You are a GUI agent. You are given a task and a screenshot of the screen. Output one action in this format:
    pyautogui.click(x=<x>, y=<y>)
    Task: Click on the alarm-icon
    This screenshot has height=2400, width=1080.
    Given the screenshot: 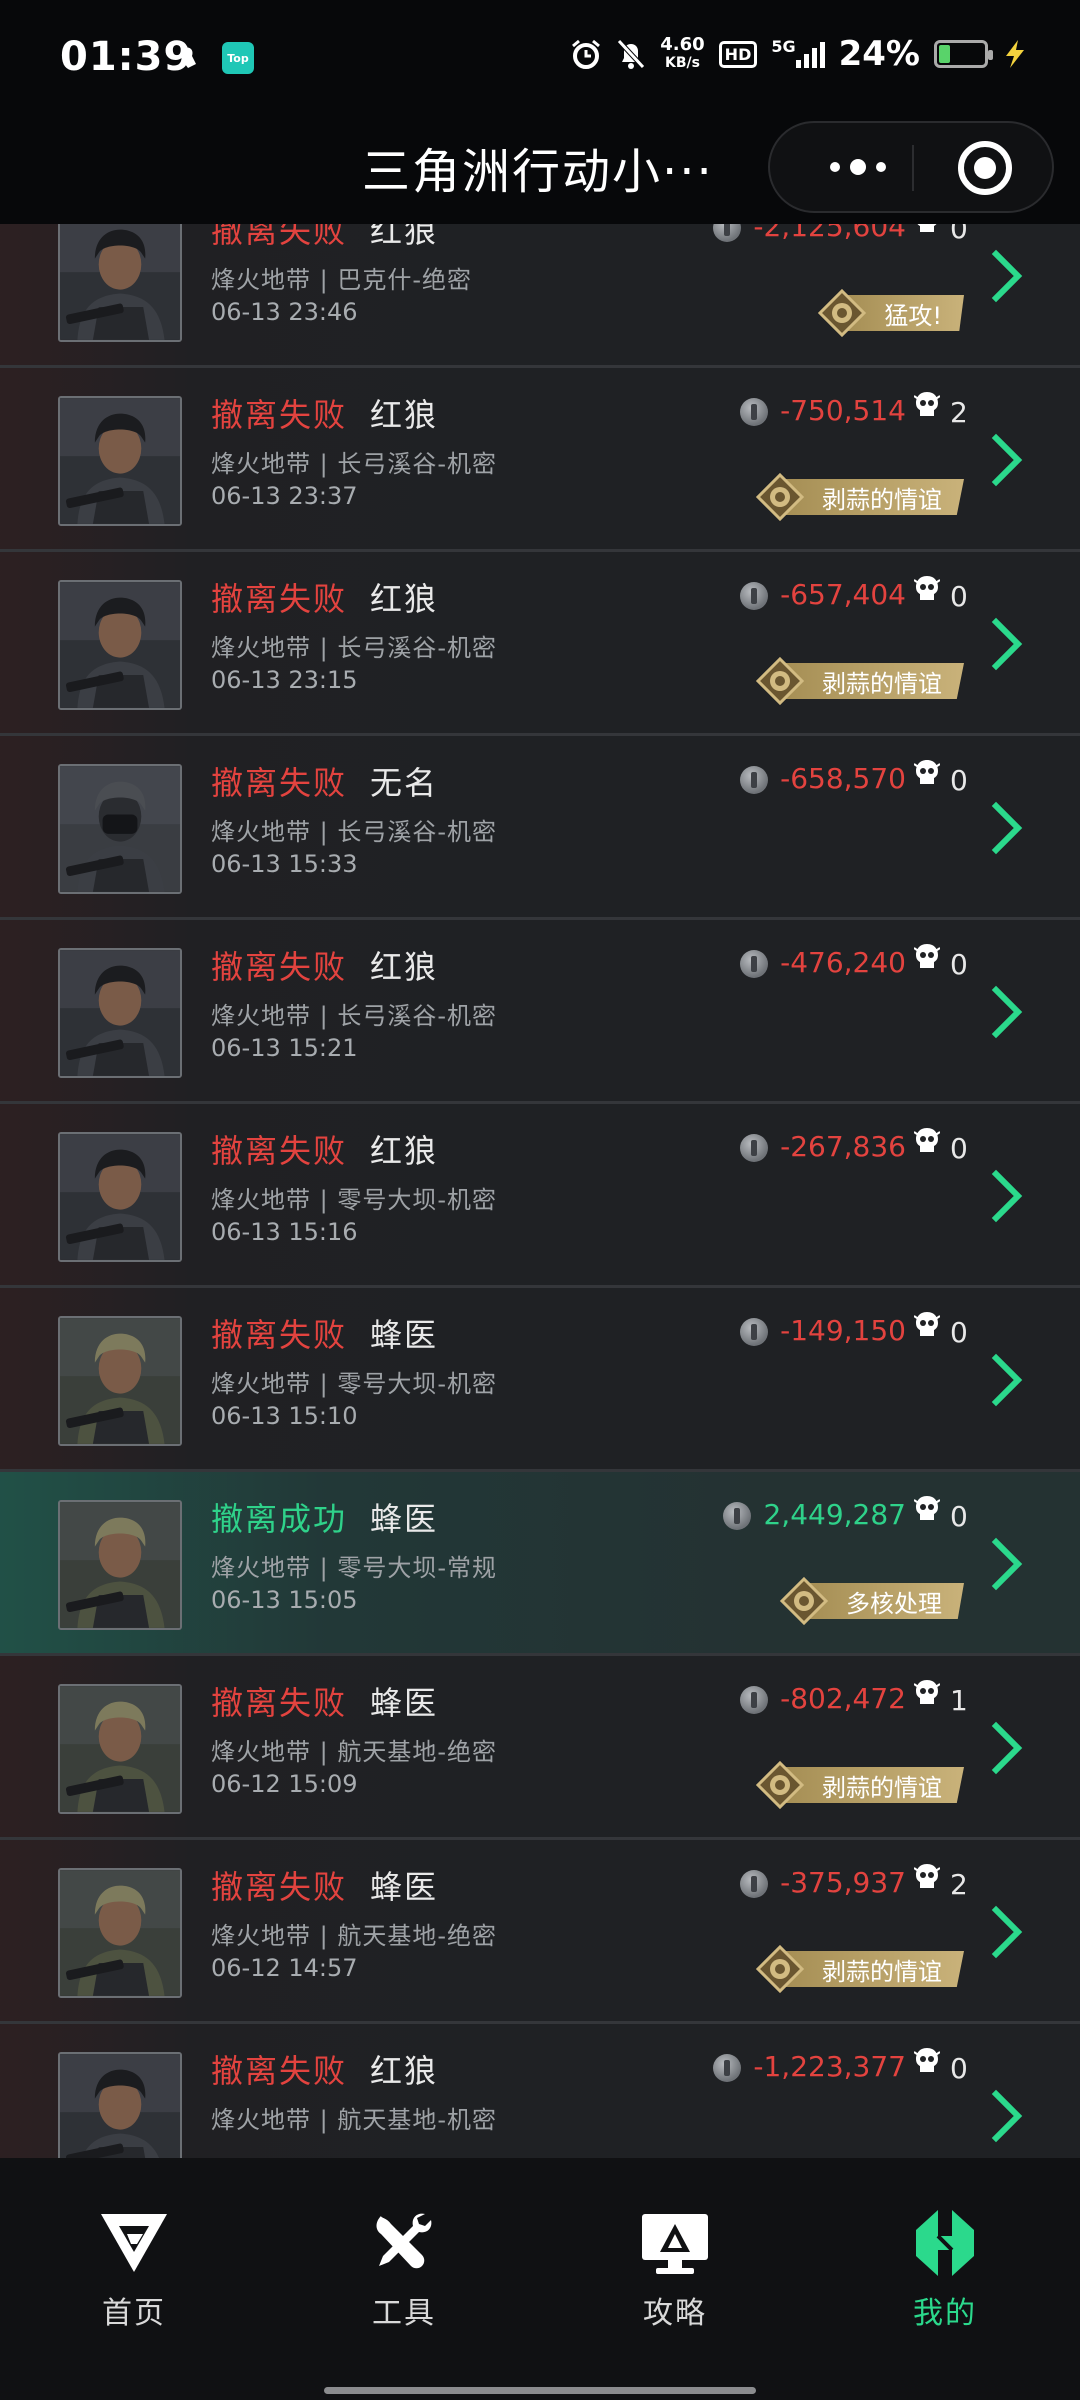 What is the action you would take?
    pyautogui.click(x=586, y=54)
    